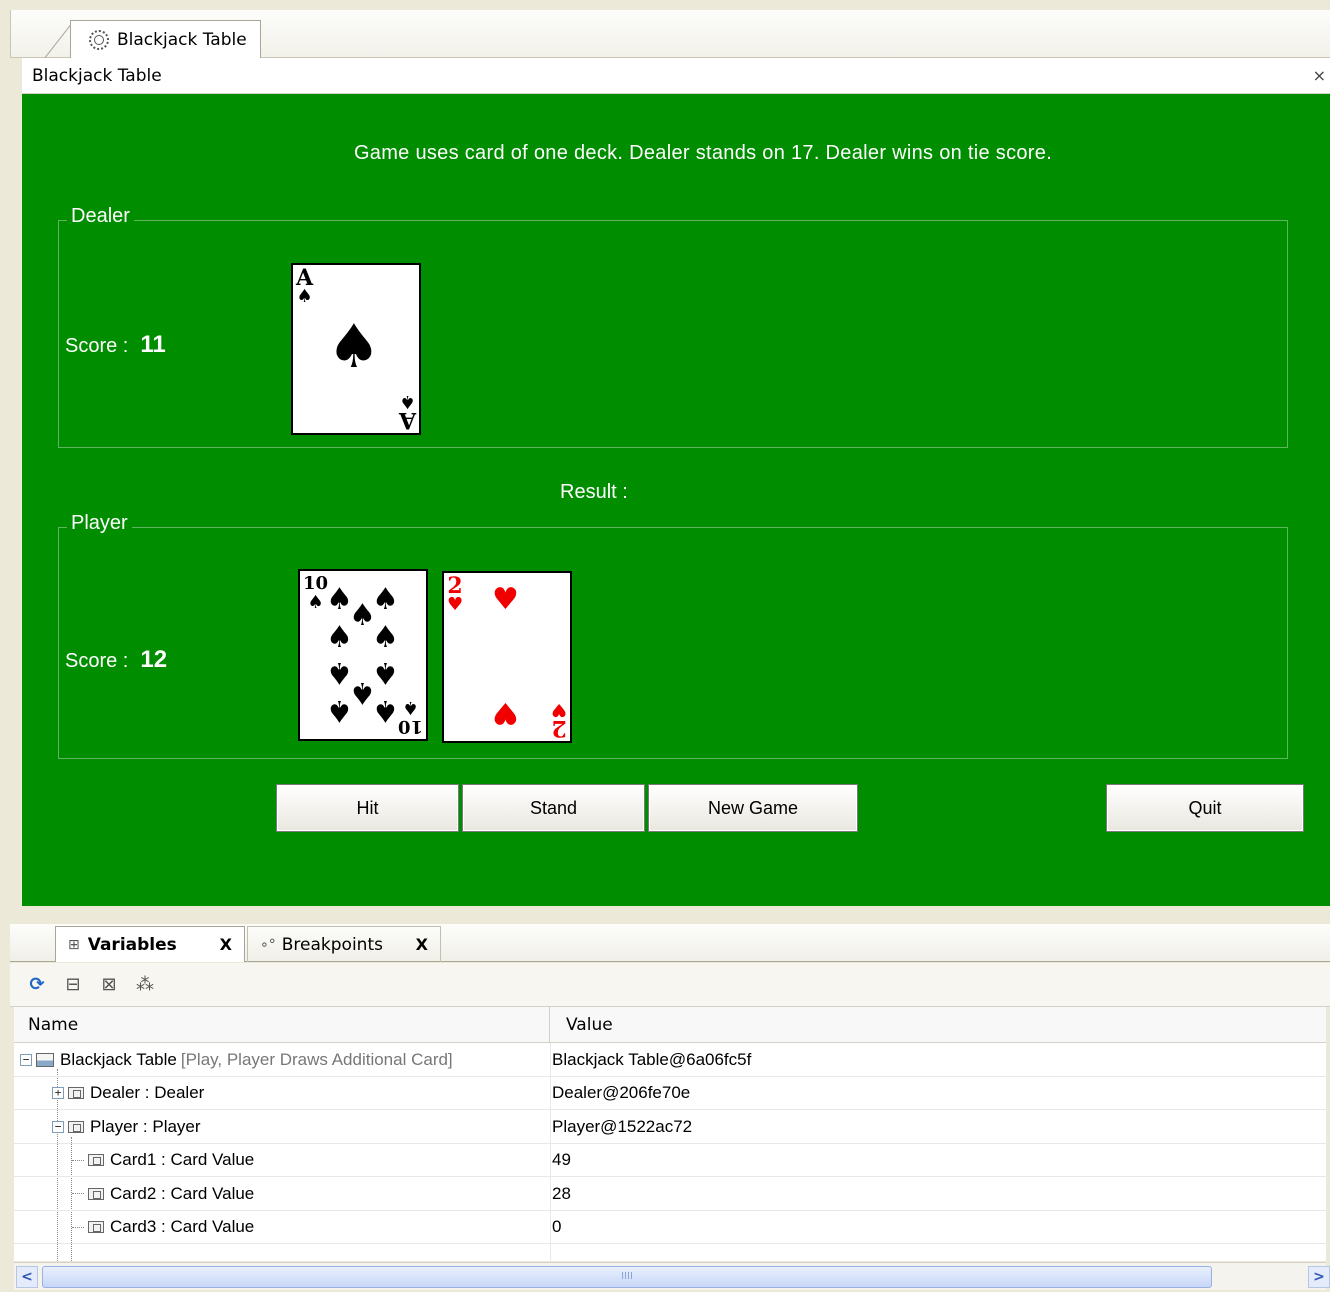  Describe the element at coordinates (73, 985) in the screenshot. I see `expand-all-icon: ⊟` at that location.